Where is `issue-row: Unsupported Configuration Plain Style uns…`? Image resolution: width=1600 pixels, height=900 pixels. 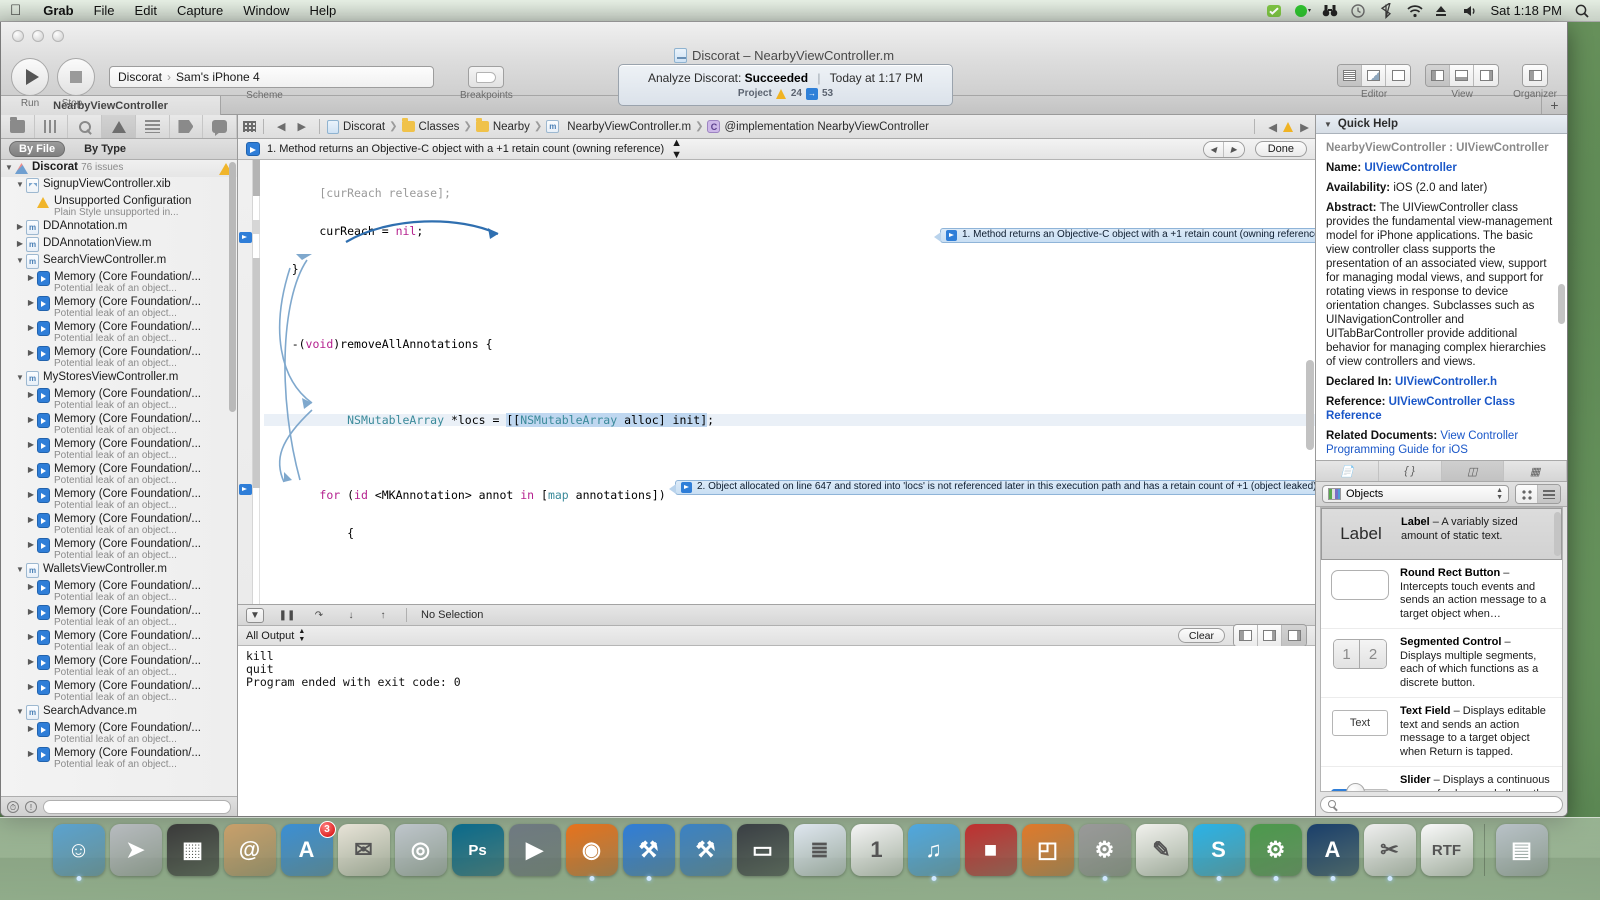 issue-row: Unsupported Configuration Plain Style uns… is located at coordinates (119, 206).